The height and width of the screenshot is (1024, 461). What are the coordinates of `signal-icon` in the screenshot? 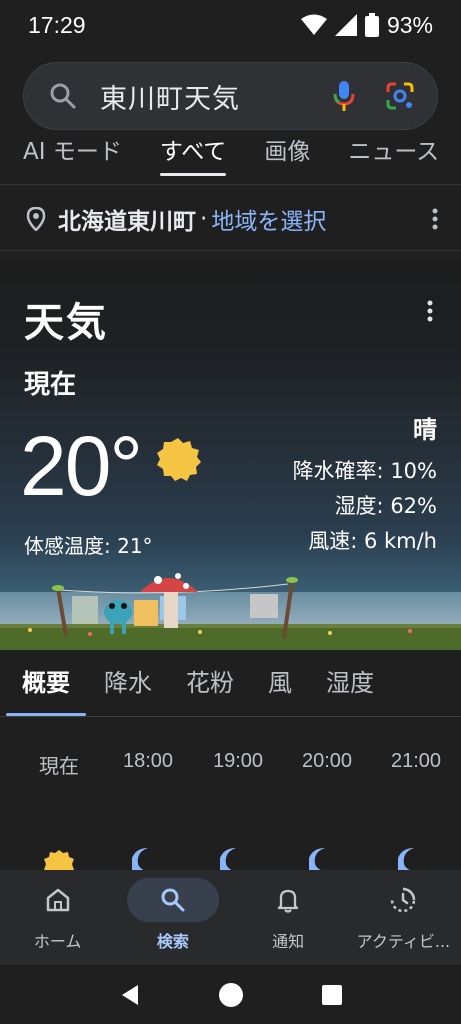 It's located at (345, 25).